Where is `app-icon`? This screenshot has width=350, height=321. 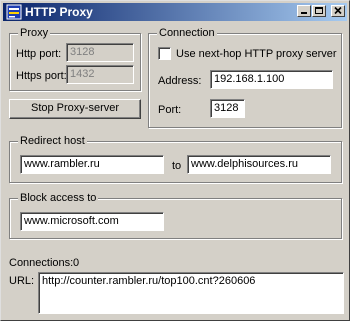 app-icon is located at coordinates (14, 12).